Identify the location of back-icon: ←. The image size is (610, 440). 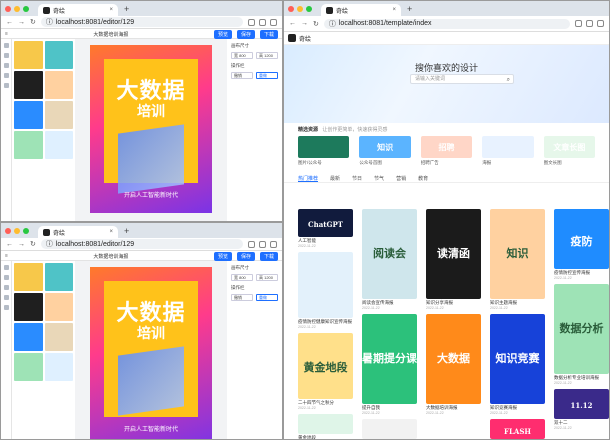
(9, 22).